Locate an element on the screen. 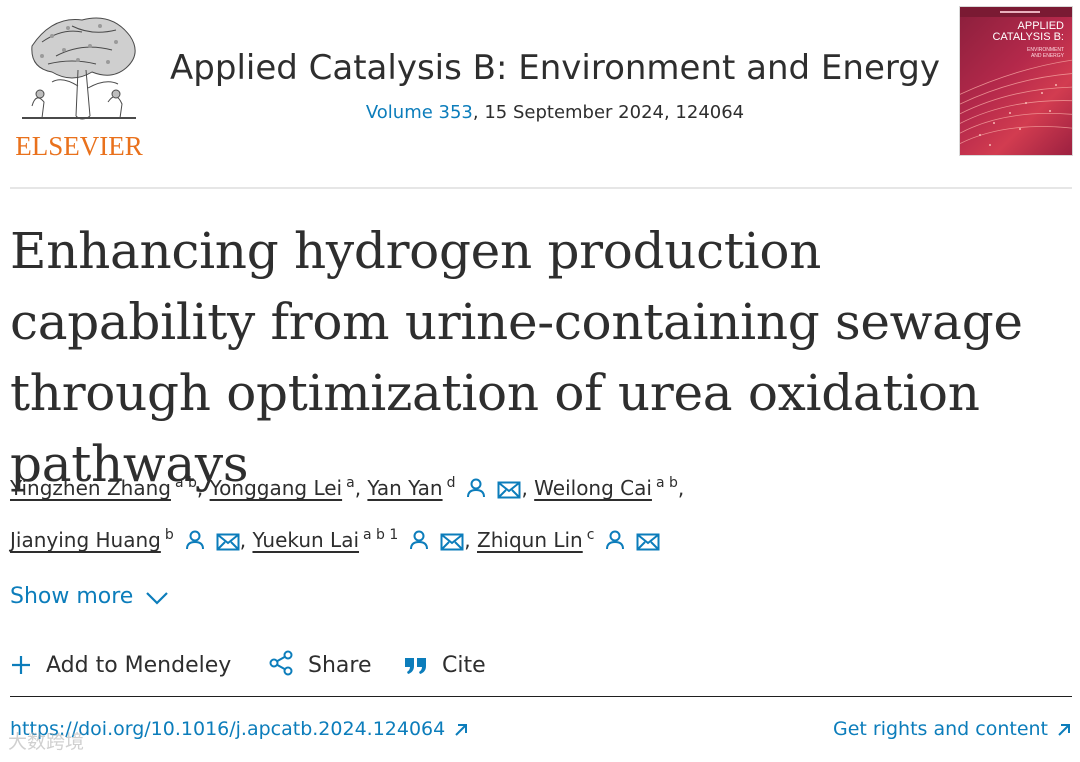 The image size is (1080, 762). elsevier-logo: ELSEVIER is located at coordinates (79, 83).